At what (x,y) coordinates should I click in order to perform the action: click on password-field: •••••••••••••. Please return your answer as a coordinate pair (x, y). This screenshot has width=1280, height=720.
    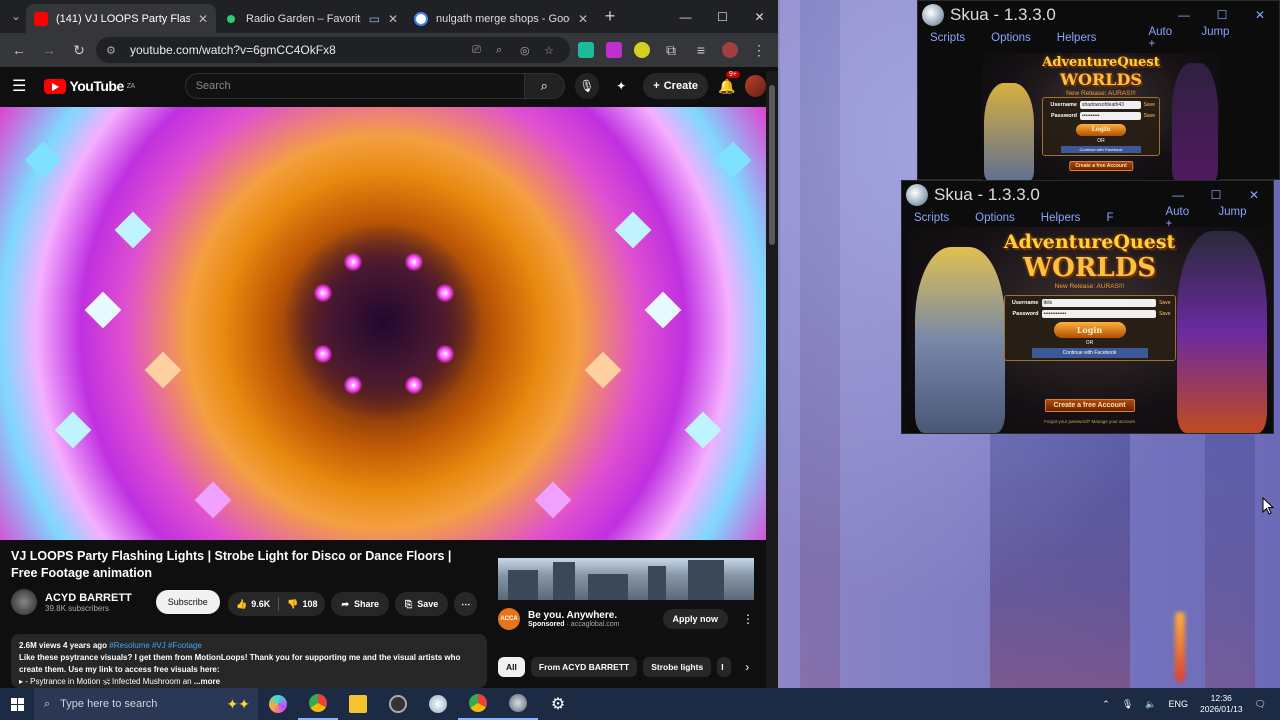
    Looking at the image, I should click on (1099, 314).